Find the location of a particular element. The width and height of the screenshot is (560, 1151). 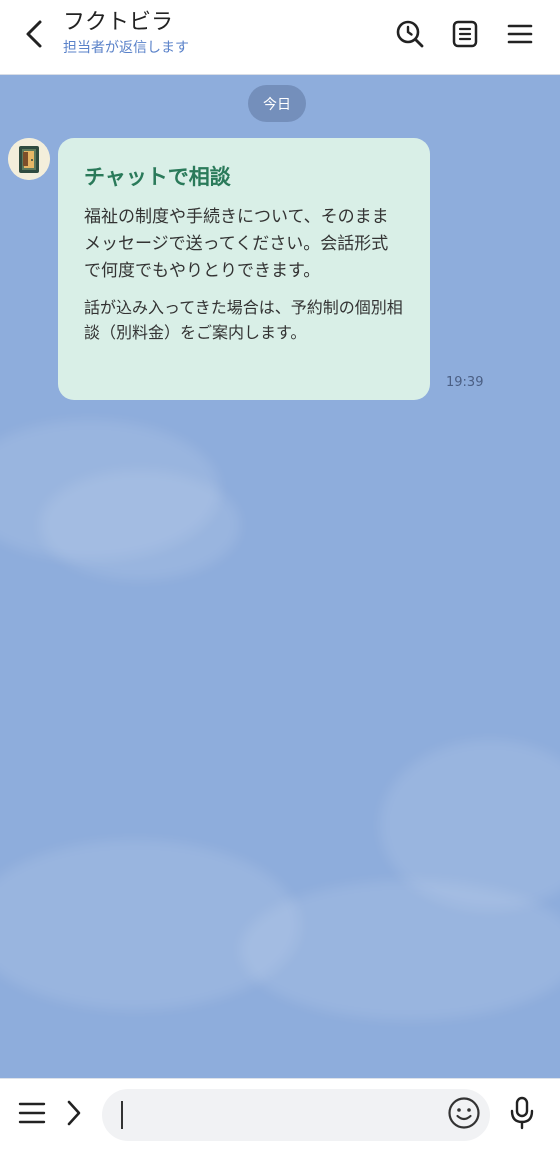

back-button is located at coordinates (34, 36).